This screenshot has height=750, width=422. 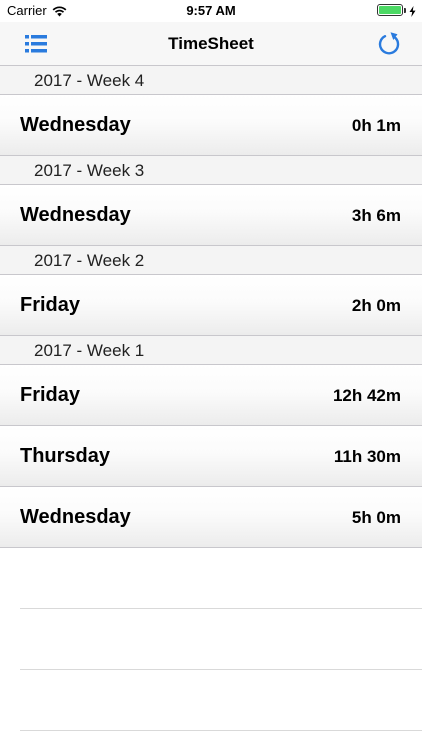 What do you see at coordinates (376, 125) in the screenshot?
I see `hours-value: 0h 1m` at bounding box center [376, 125].